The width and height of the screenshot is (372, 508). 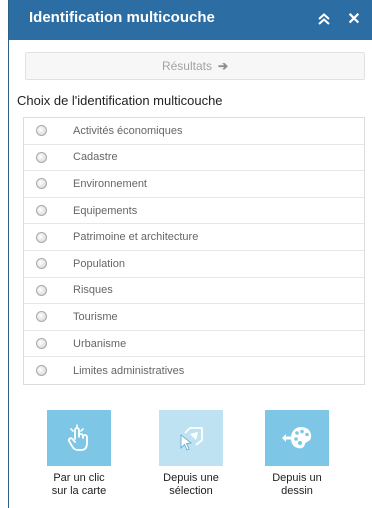 I want to click on collapse-button, so click(x=324, y=19).